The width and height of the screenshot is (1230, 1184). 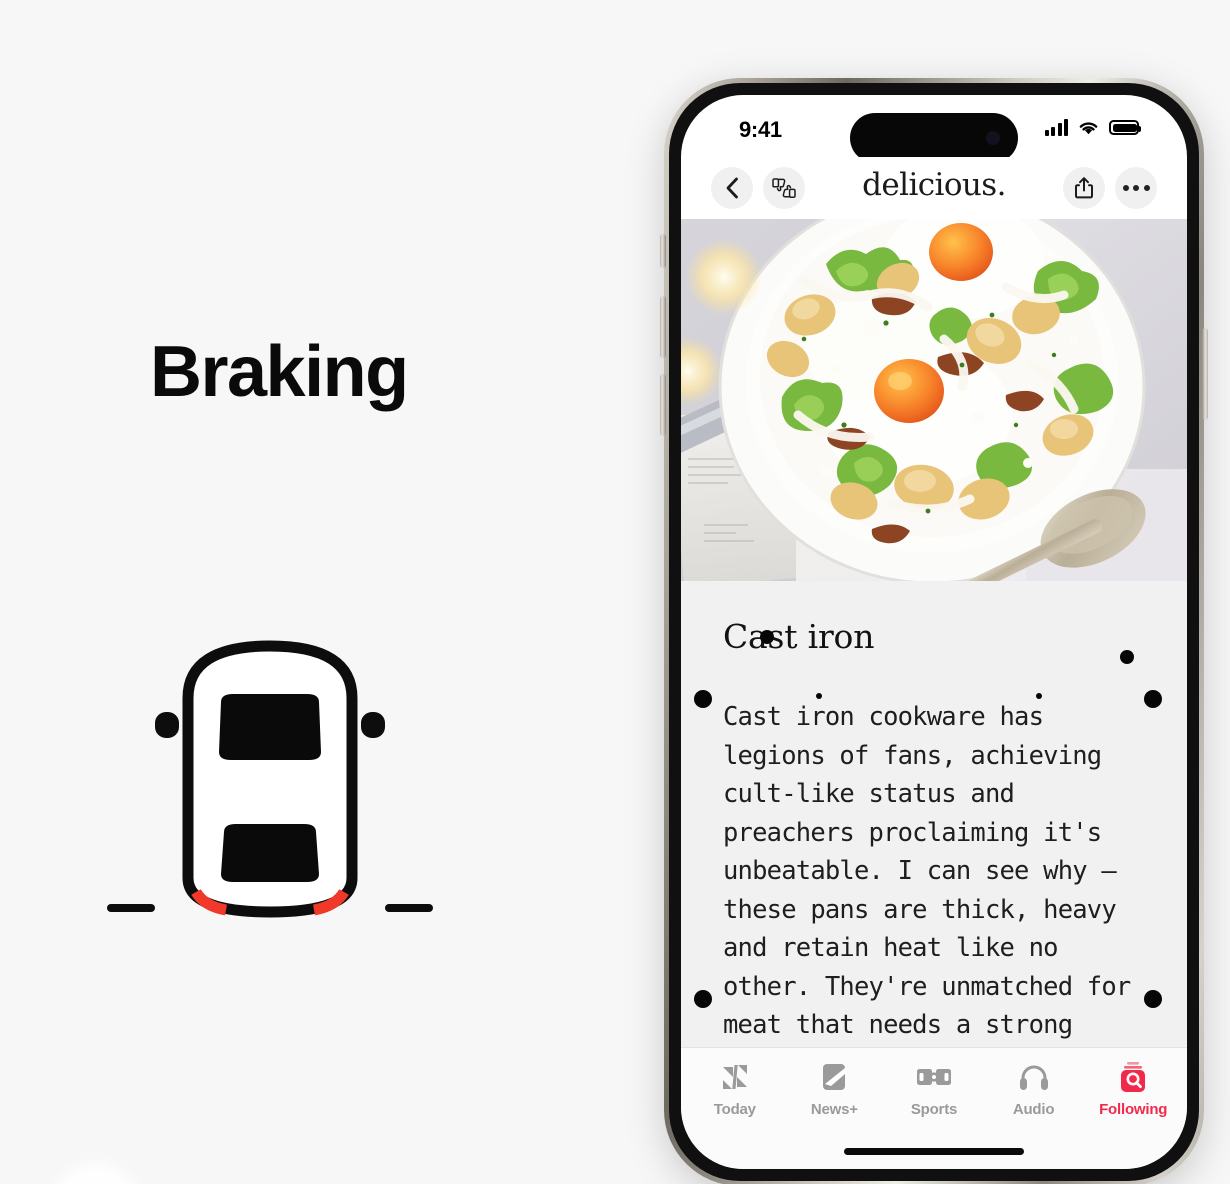 What do you see at coordinates (934, 1077) in the screenshot?
I see `sports-icon` at bounding box center [934, 1077].